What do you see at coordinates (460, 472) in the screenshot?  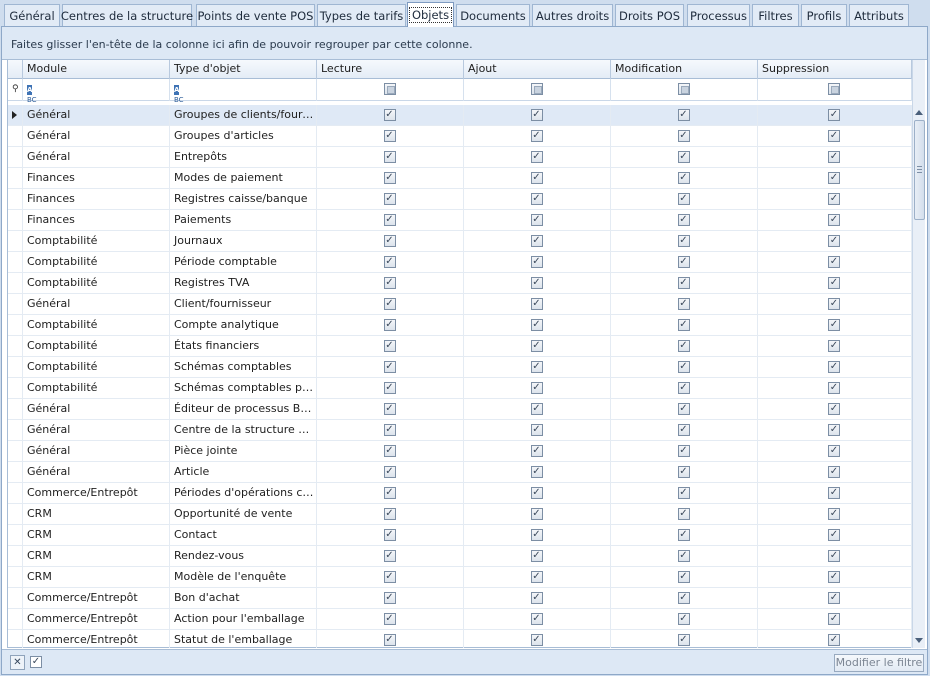 I see `table-row: Général Article ✓ ✓ ✓ ✓` at bounding box center [460, 472].